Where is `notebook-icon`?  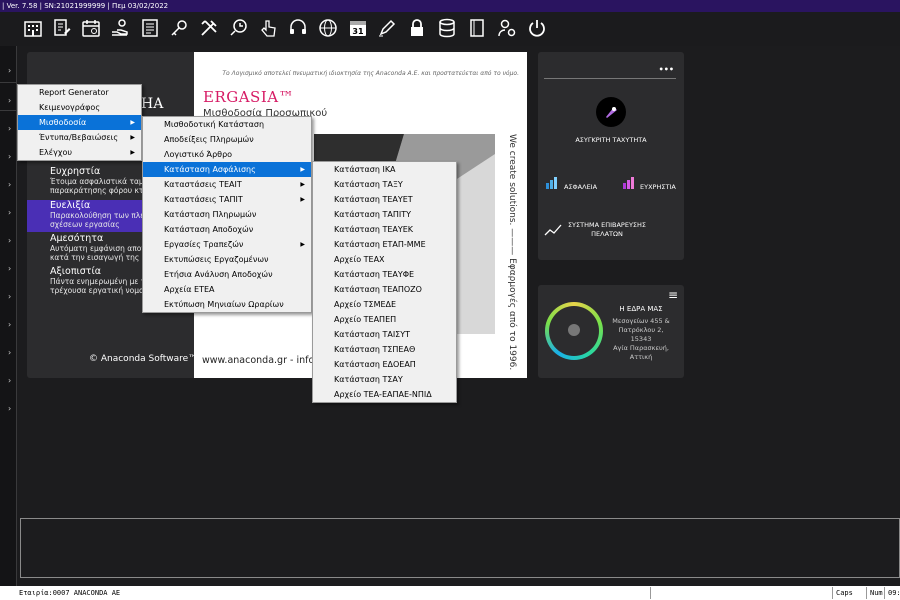 notebook-icon is located at coordinates (477, 28).